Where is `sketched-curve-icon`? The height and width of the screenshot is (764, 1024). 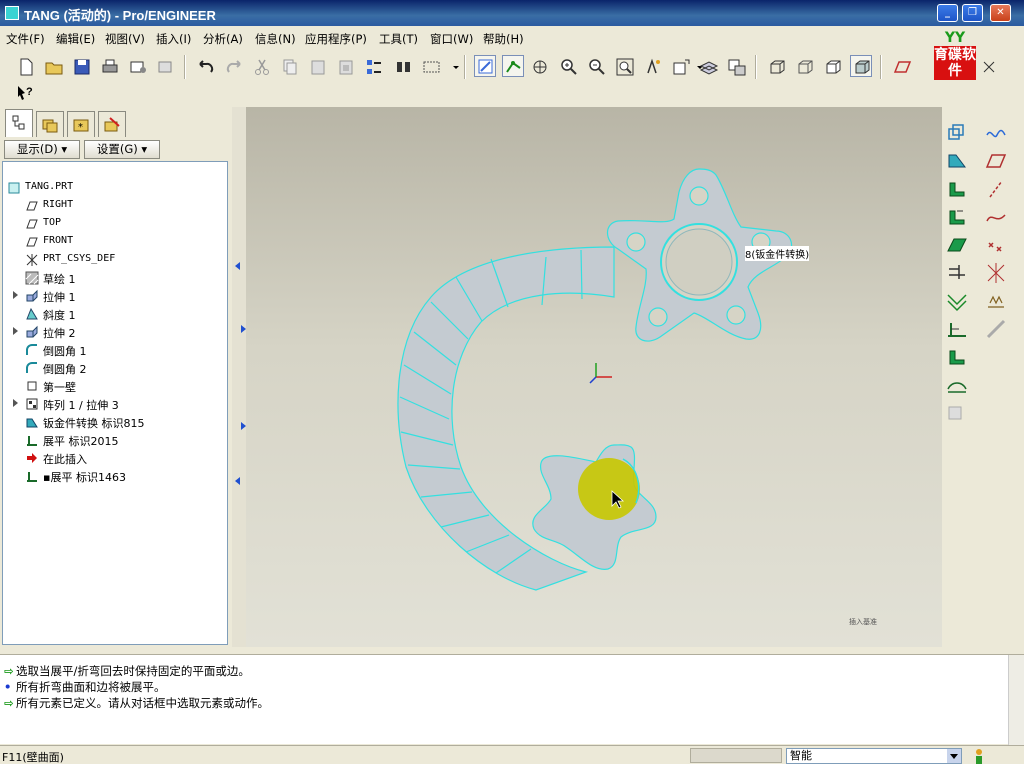
sketched-curve-icon is located at coordinates (996, 133).